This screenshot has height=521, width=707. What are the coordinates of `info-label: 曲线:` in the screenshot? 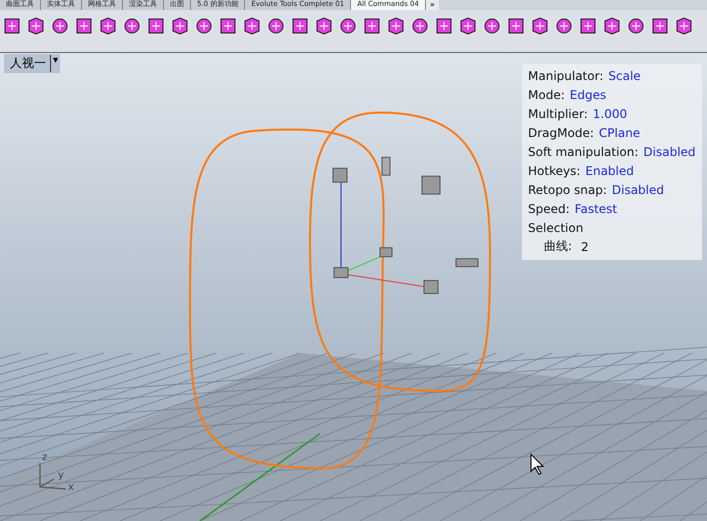 It's located at (558, 246).